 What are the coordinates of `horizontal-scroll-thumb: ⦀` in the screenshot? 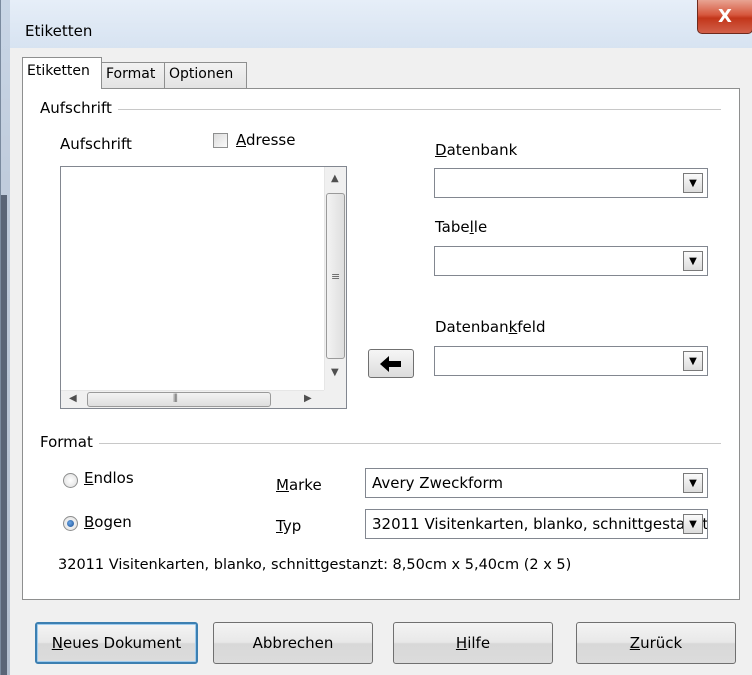 It's located at (179, 399).